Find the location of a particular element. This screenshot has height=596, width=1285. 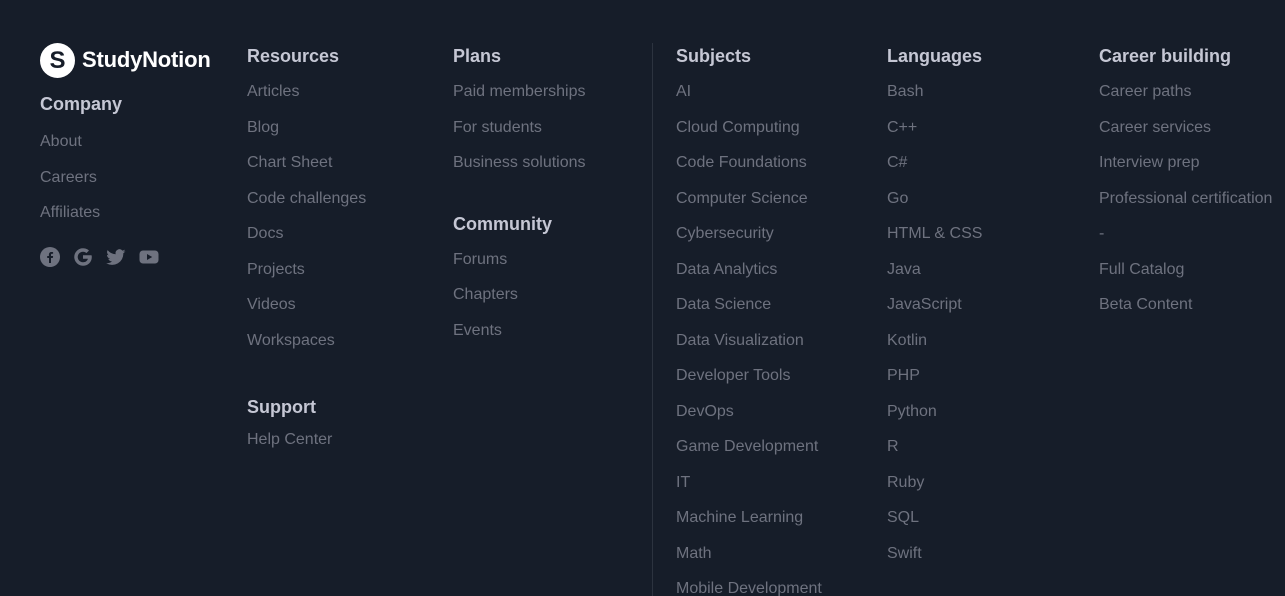

list-item: Data Analytics is located at coordinates (749, 278).